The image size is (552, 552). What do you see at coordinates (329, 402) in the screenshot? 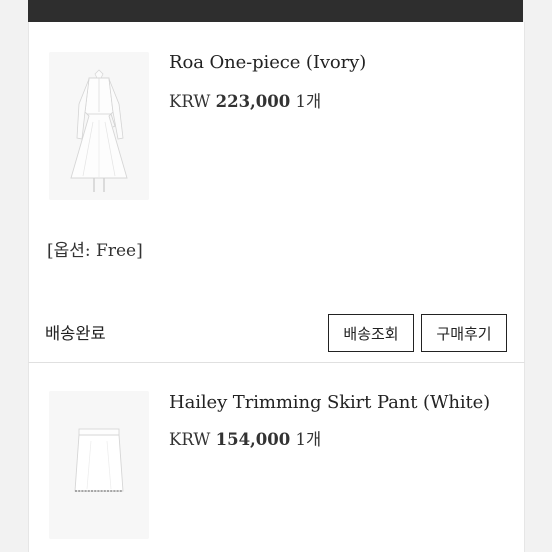
I see `product-name: Hailey Trimming Skirt Pant (White)` at bounding box center [329, 402].